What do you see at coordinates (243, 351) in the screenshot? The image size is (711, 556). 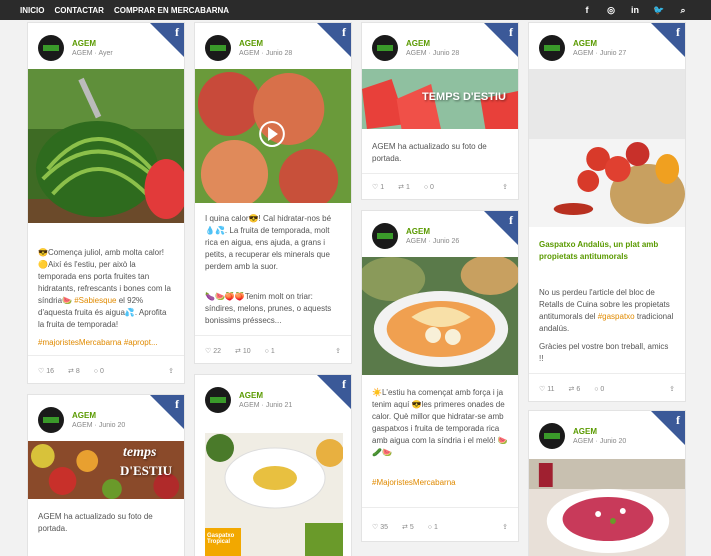 I see `share-count: ⇄ 10` at bounding box center [243, 351].